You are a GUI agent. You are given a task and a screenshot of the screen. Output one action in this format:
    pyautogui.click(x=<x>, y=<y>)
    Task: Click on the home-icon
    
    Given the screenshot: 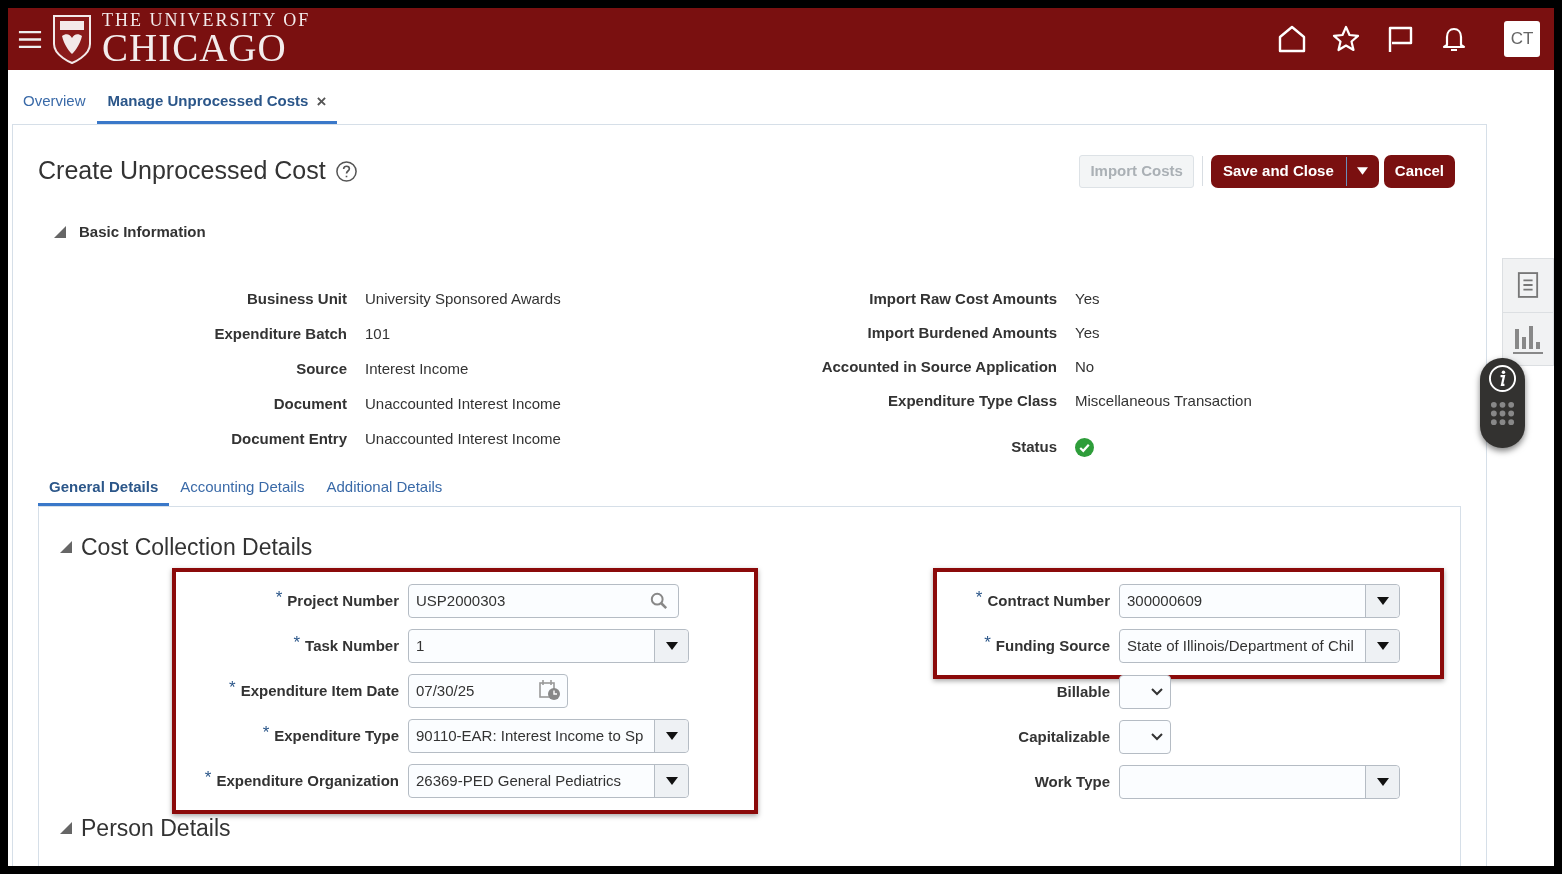 What is the action you would take?
    pyautogui.click(x=1292, y=39)
    